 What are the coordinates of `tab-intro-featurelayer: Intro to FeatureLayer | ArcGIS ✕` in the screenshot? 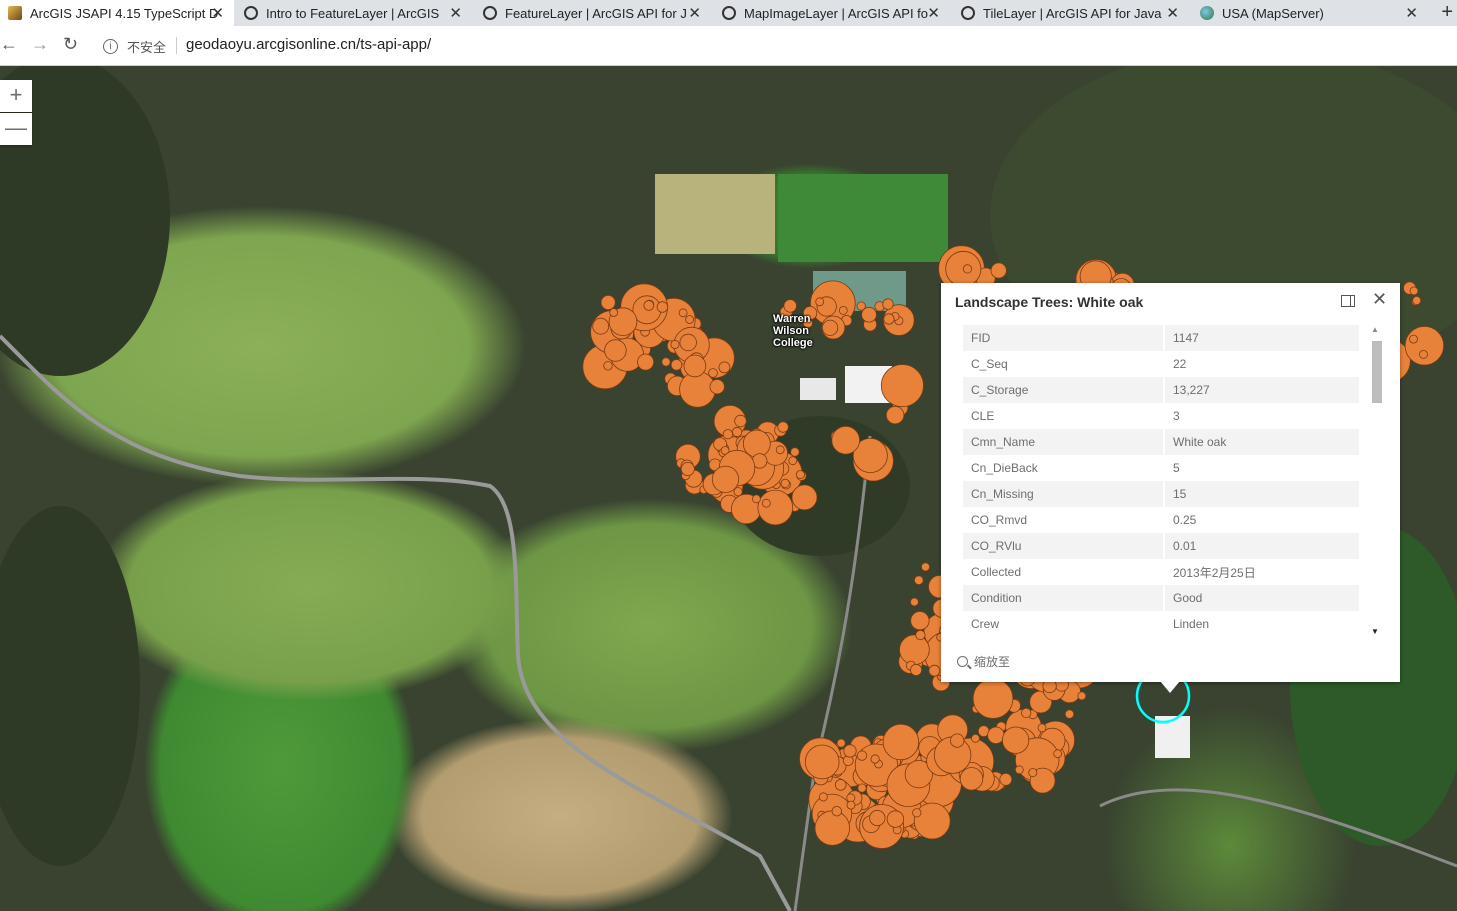 It's located at (354, 13).